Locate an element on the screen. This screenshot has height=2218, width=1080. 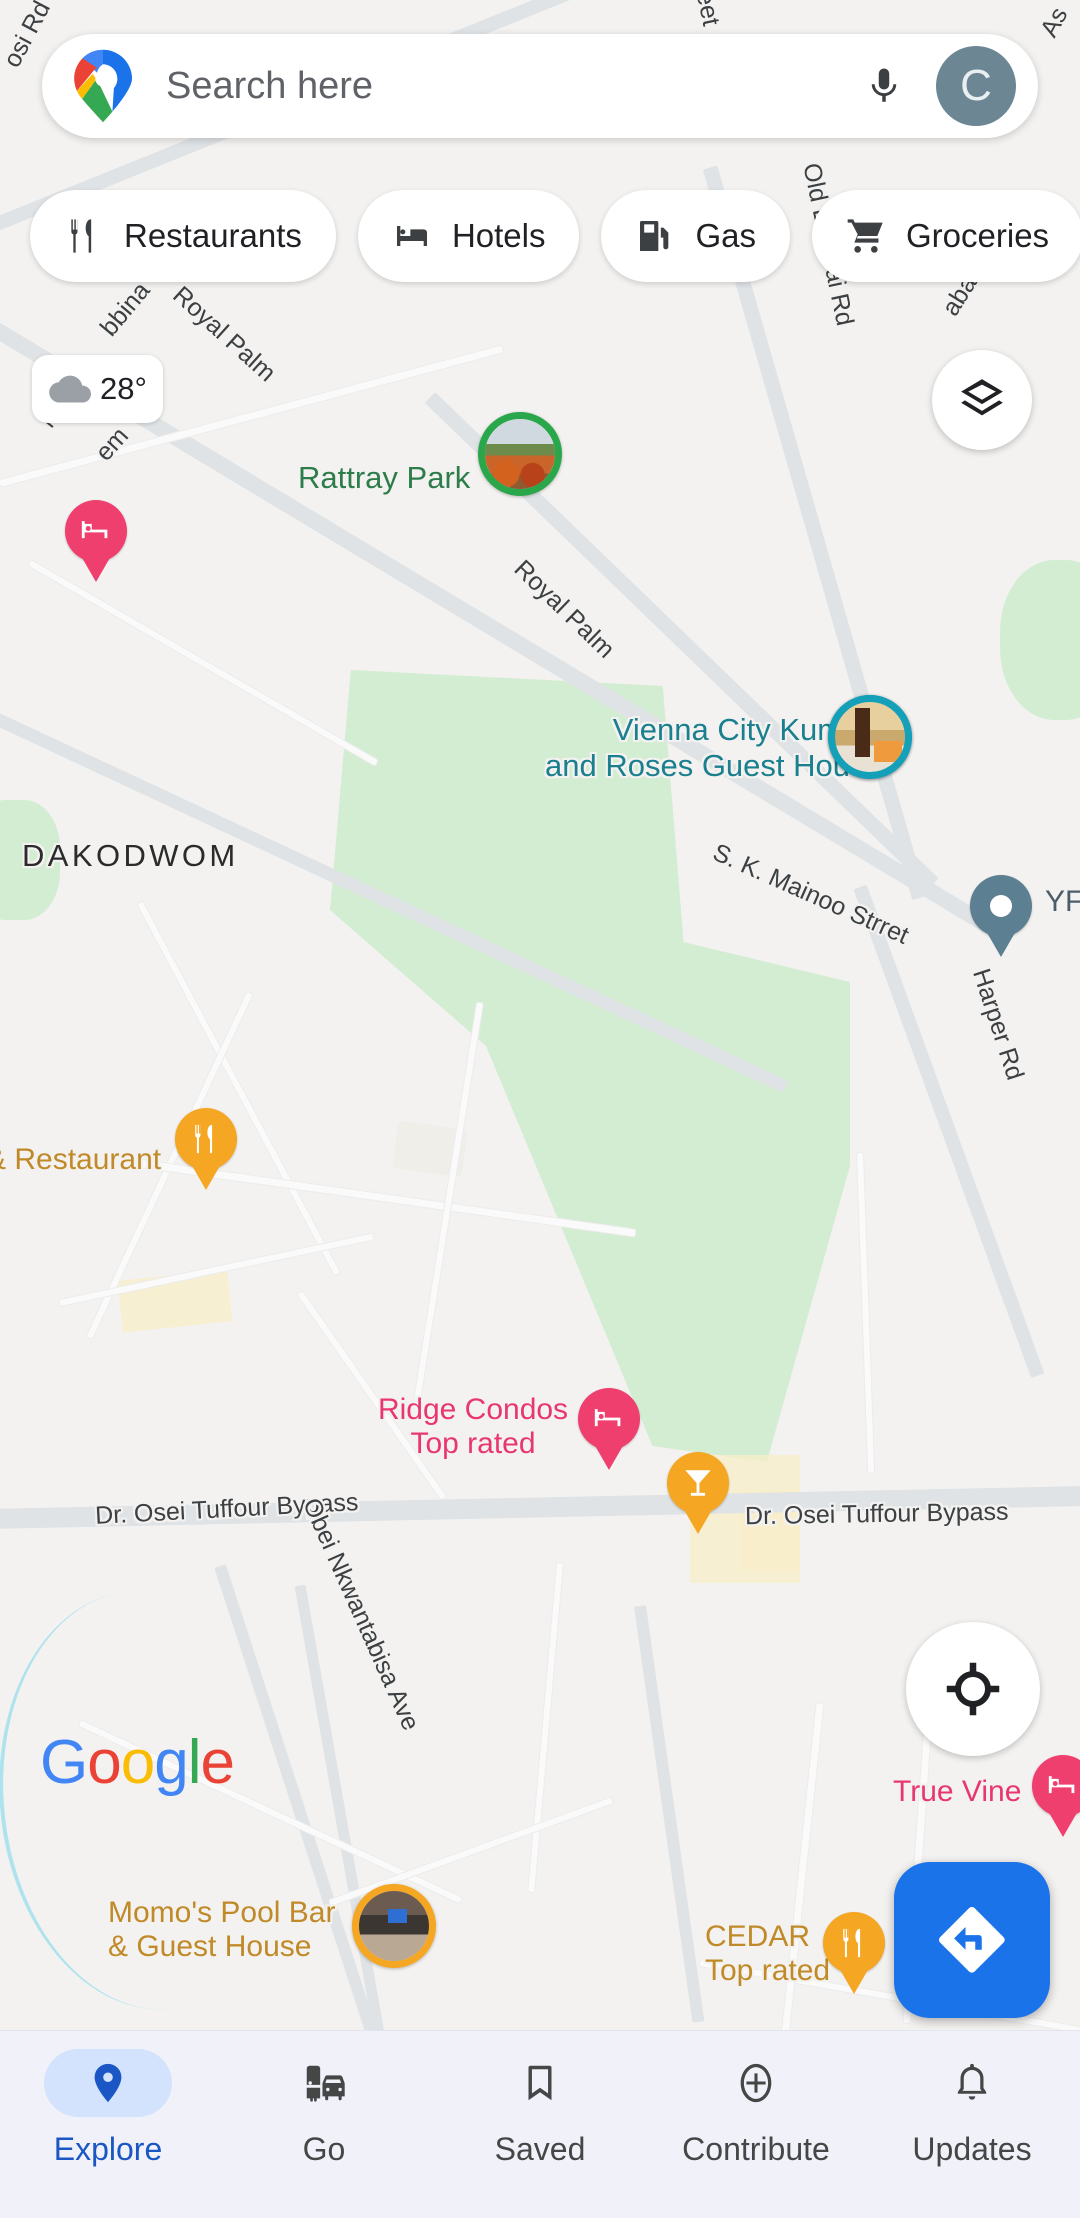
weather-widget: 28° is located at coordinates (97, 389).